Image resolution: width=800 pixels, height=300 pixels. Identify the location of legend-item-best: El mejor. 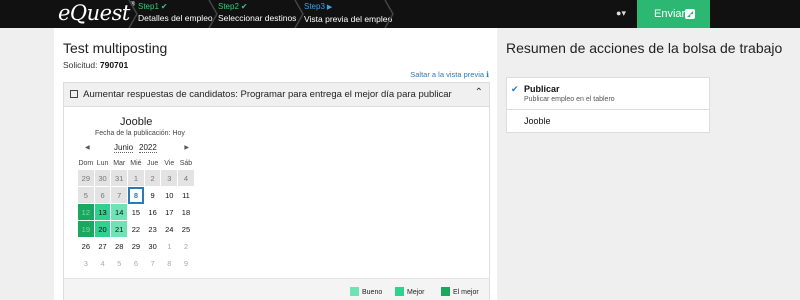
(460, 291).